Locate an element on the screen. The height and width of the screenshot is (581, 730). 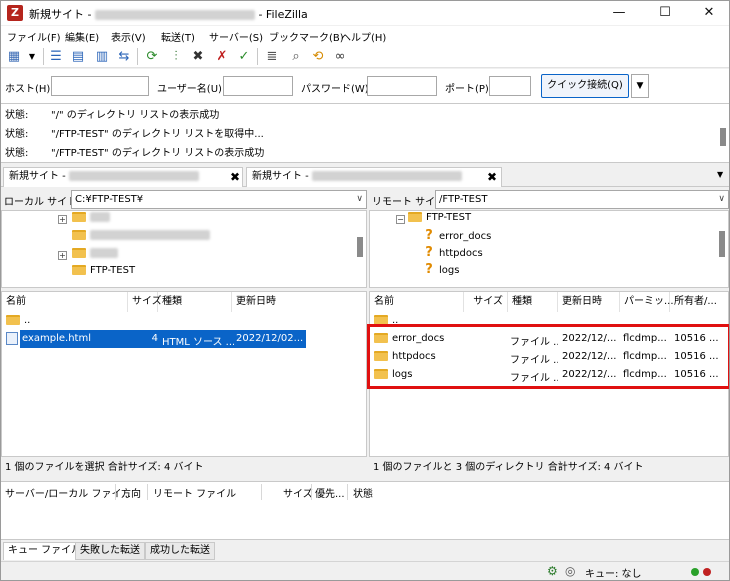
cancel-operation-icon: ✖ is located at coordinates (198, 56).